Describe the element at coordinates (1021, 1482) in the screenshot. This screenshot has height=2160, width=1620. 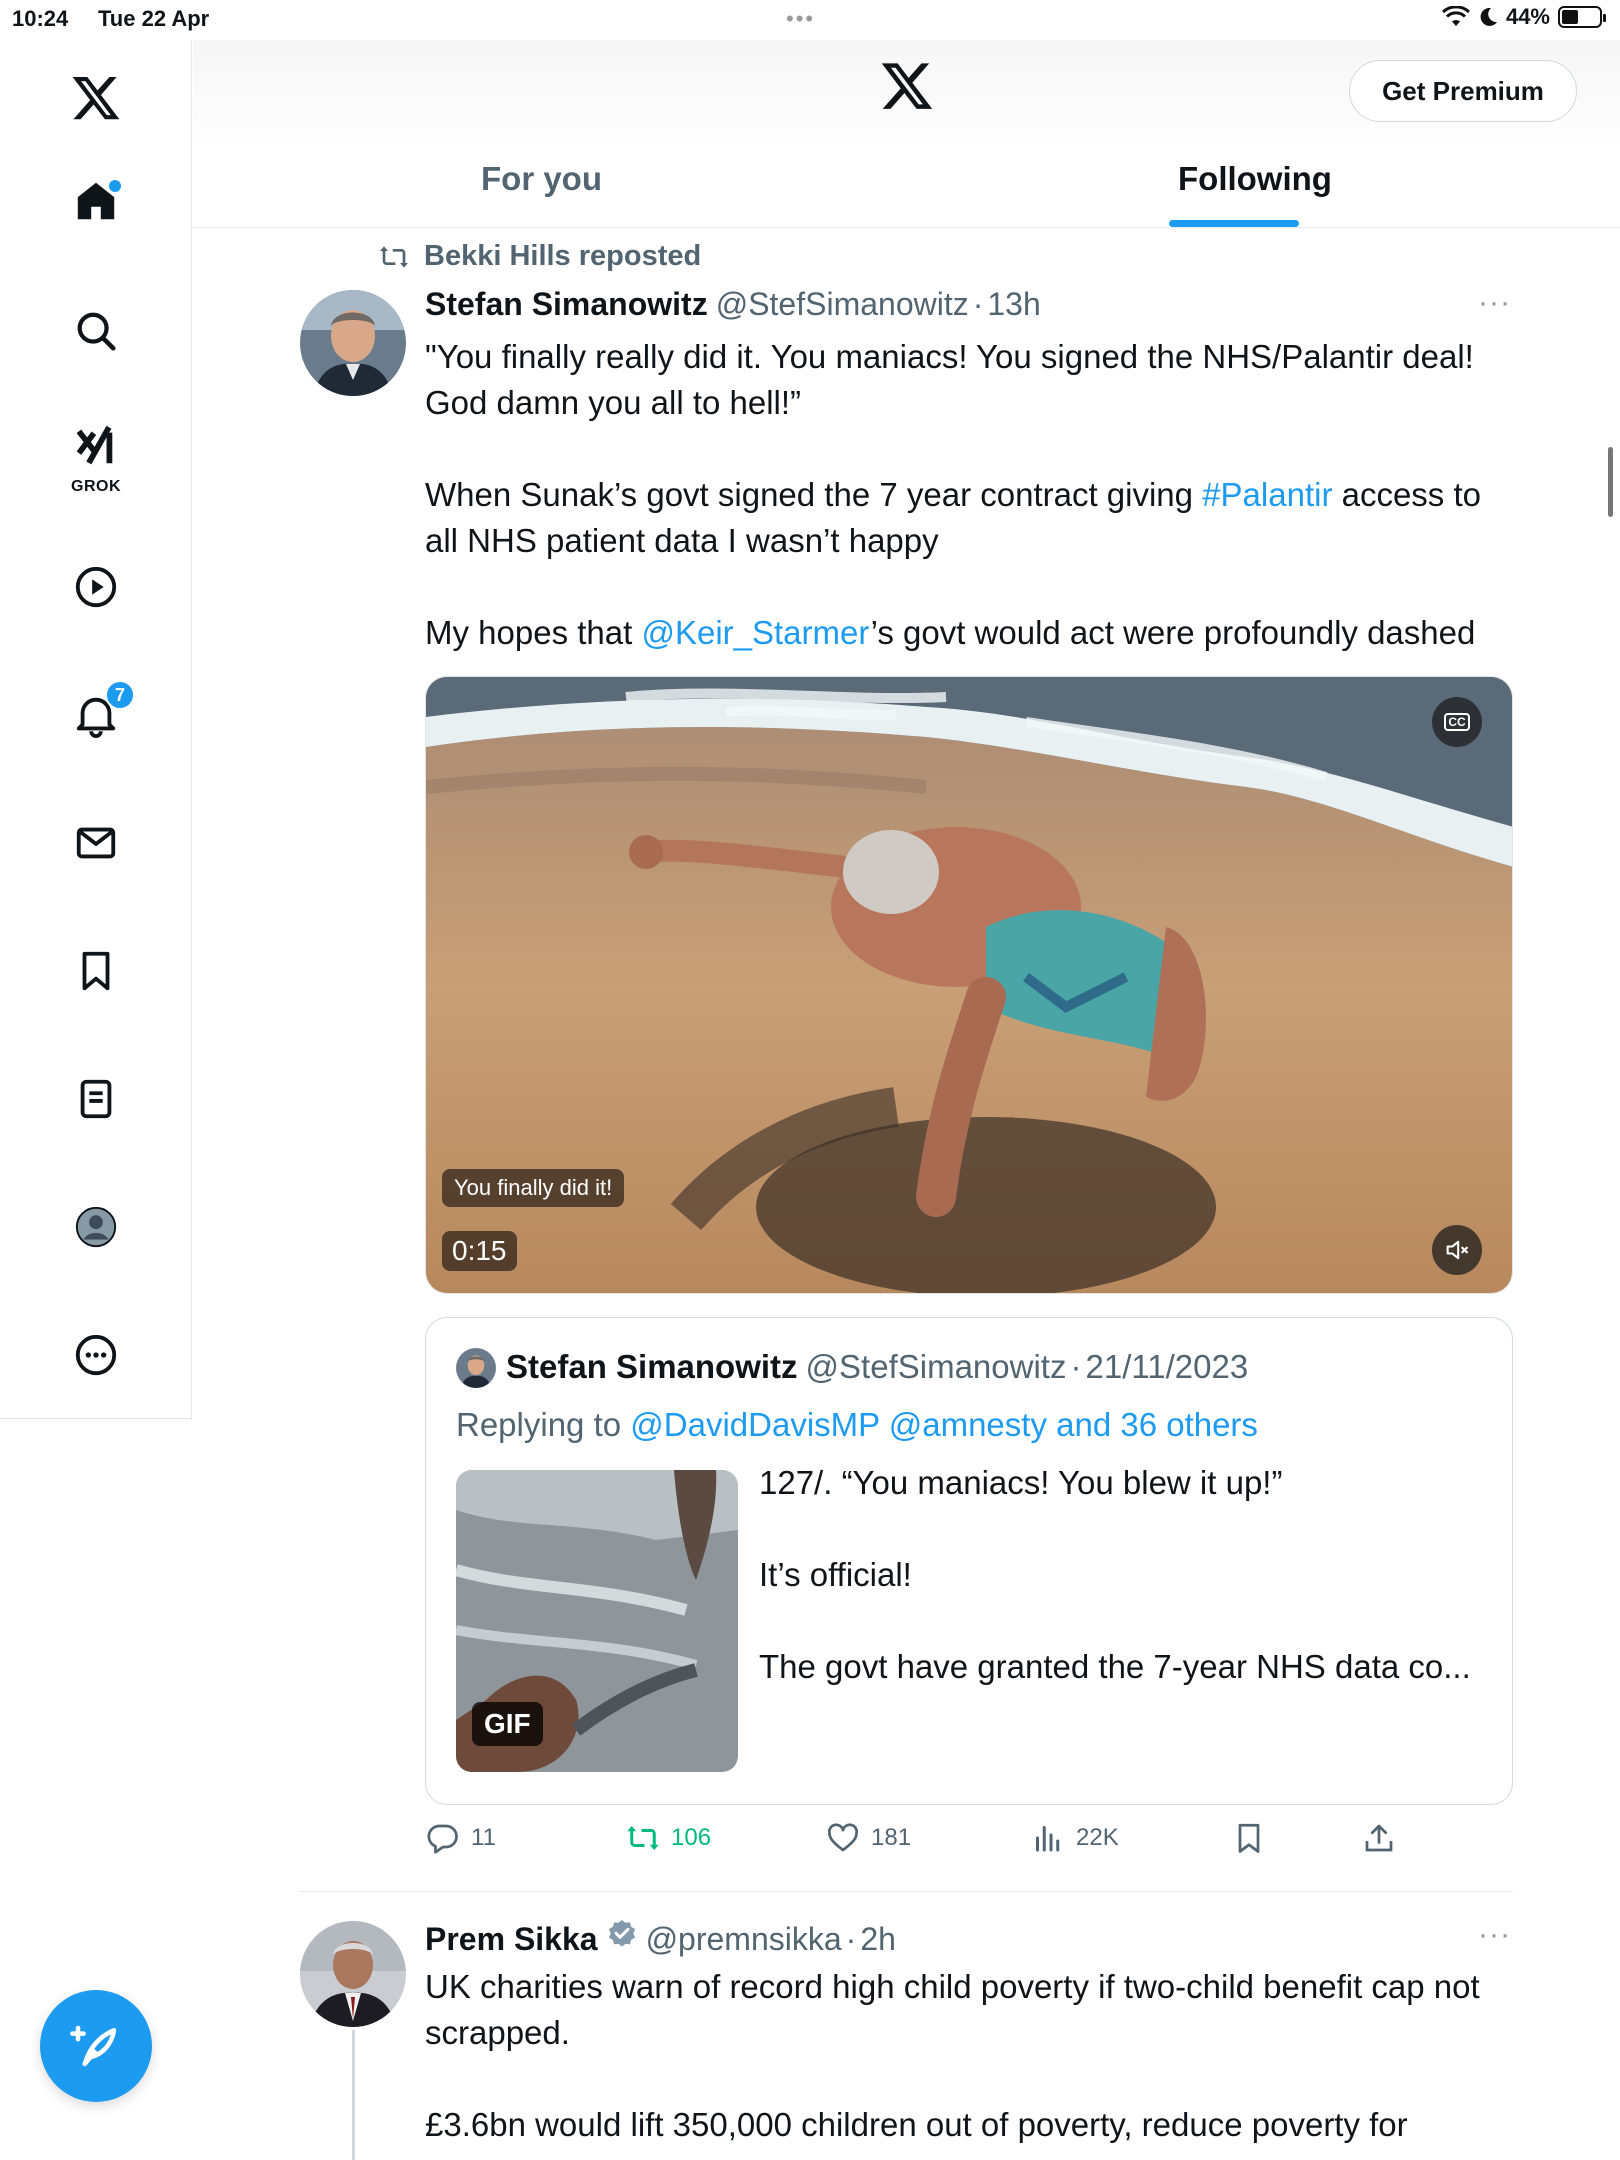
I see `quoted-line: 127/. “You maniacs! You blew it up!”` at that location.